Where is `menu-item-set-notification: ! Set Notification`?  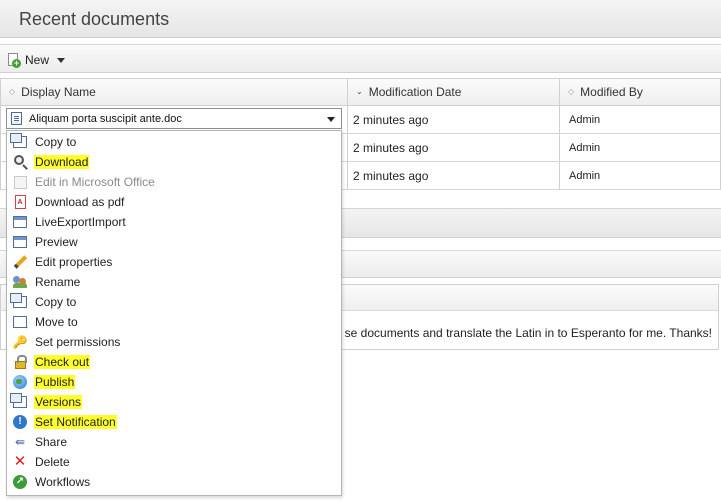
menu-item-set-notification: ! Set Notification is located at coordinates (174, 422).